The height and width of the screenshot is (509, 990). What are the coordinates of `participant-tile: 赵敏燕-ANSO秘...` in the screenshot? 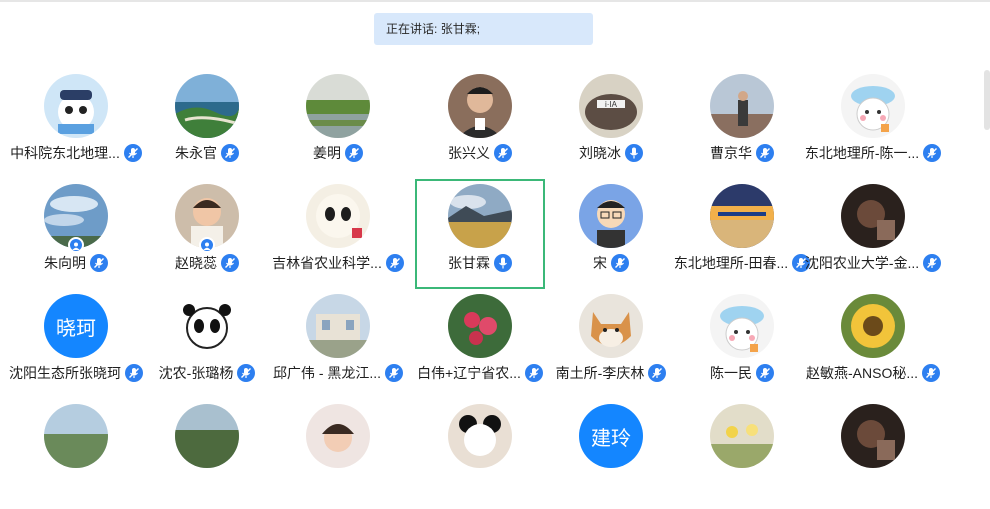 It's located at (873, 344).